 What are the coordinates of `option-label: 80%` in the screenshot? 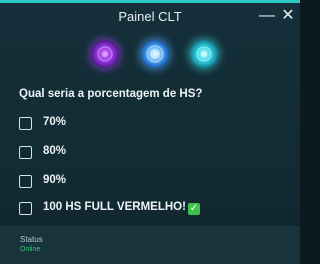 It's located at (55, 151).